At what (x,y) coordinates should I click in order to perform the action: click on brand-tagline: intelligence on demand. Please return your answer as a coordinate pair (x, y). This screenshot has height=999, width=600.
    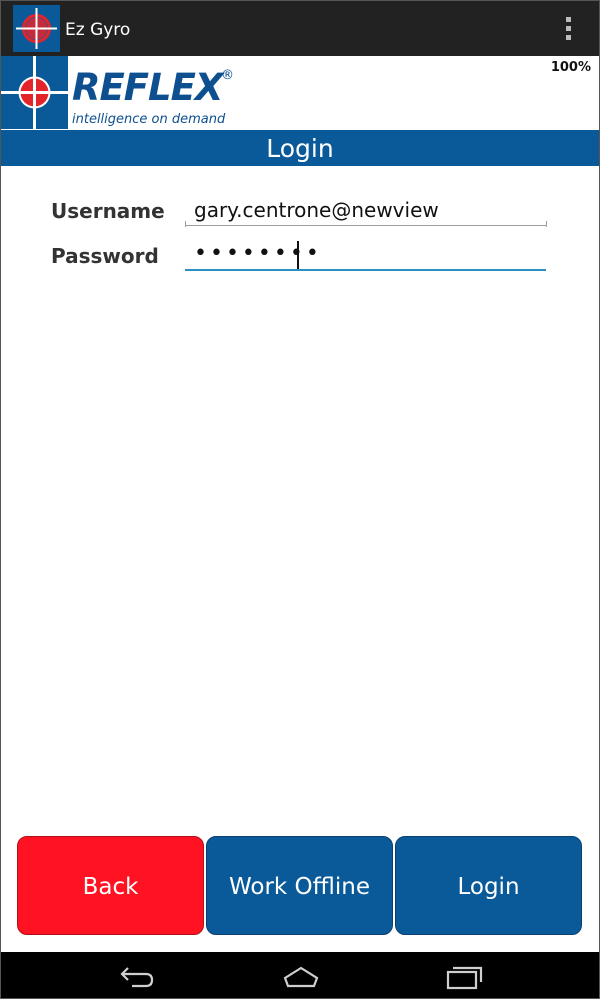
    Looking at the image, I should click on (149, 119).